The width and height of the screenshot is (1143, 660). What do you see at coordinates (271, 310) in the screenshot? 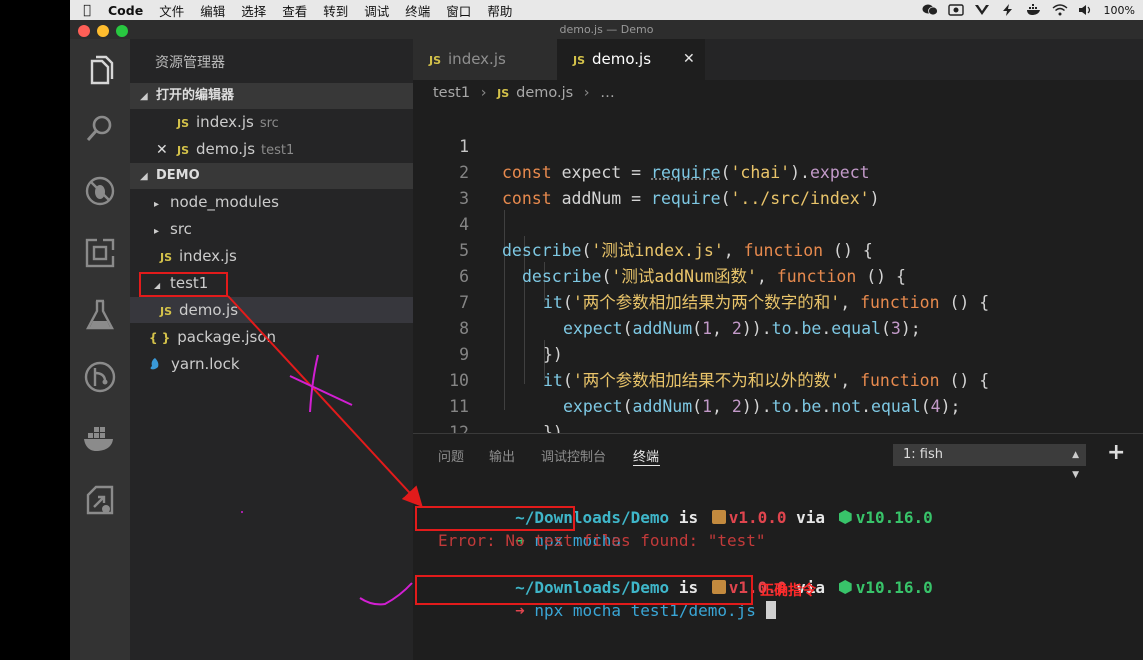
I see `tree-item-demo-js: JS demo.js` at bounding box center [271, 310].